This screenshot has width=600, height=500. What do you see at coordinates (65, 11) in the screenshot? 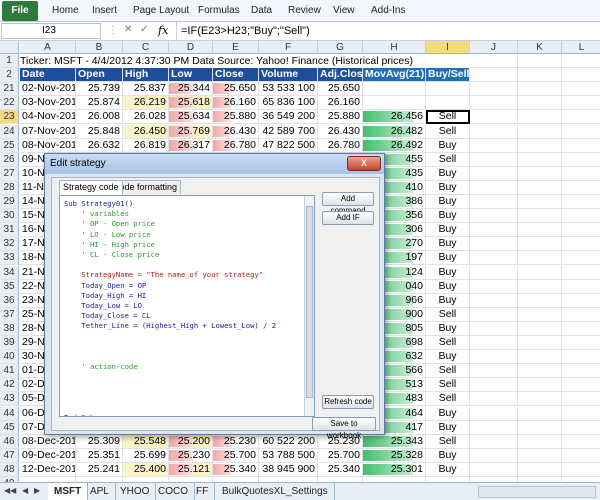
I see `tab-home: Home` at bounding box center [65, 11].